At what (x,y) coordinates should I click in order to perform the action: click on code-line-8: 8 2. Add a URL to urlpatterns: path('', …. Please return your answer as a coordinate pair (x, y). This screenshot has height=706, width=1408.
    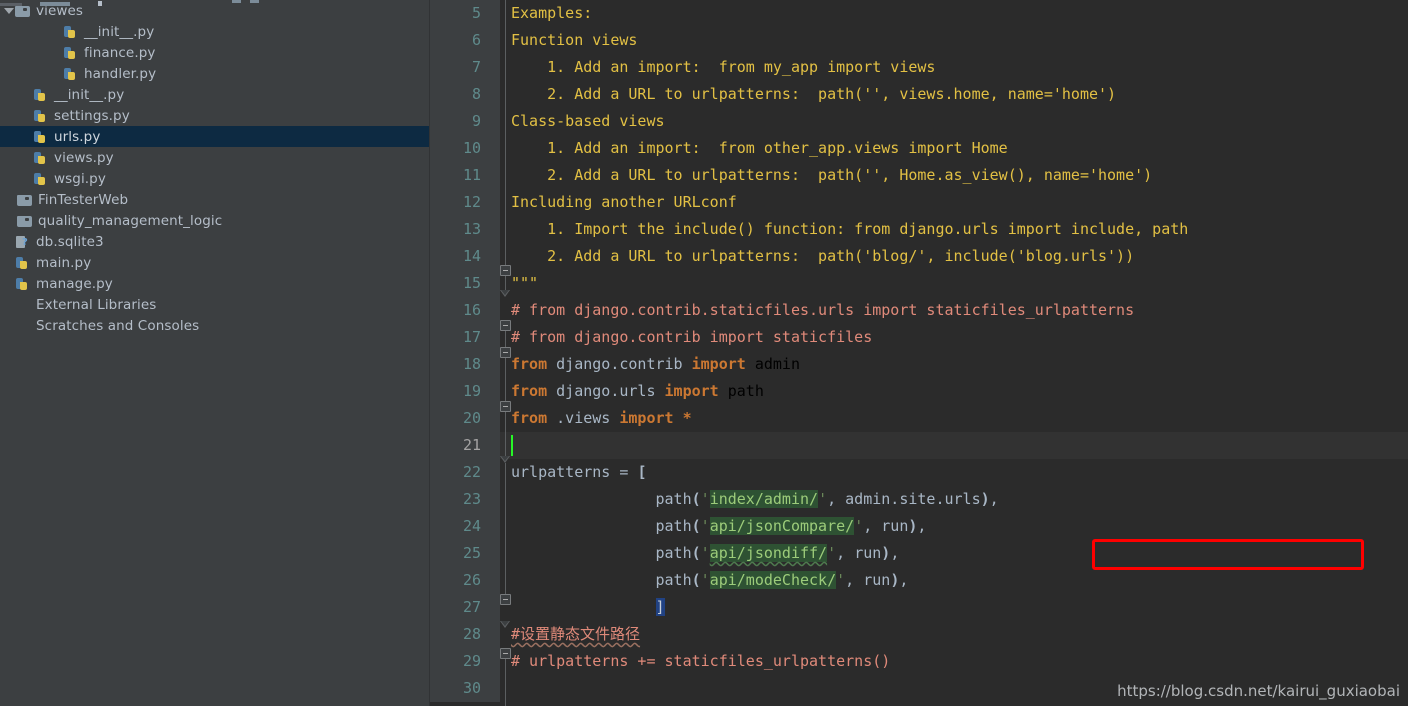
    Looking at the image, I should click on (918, 94).